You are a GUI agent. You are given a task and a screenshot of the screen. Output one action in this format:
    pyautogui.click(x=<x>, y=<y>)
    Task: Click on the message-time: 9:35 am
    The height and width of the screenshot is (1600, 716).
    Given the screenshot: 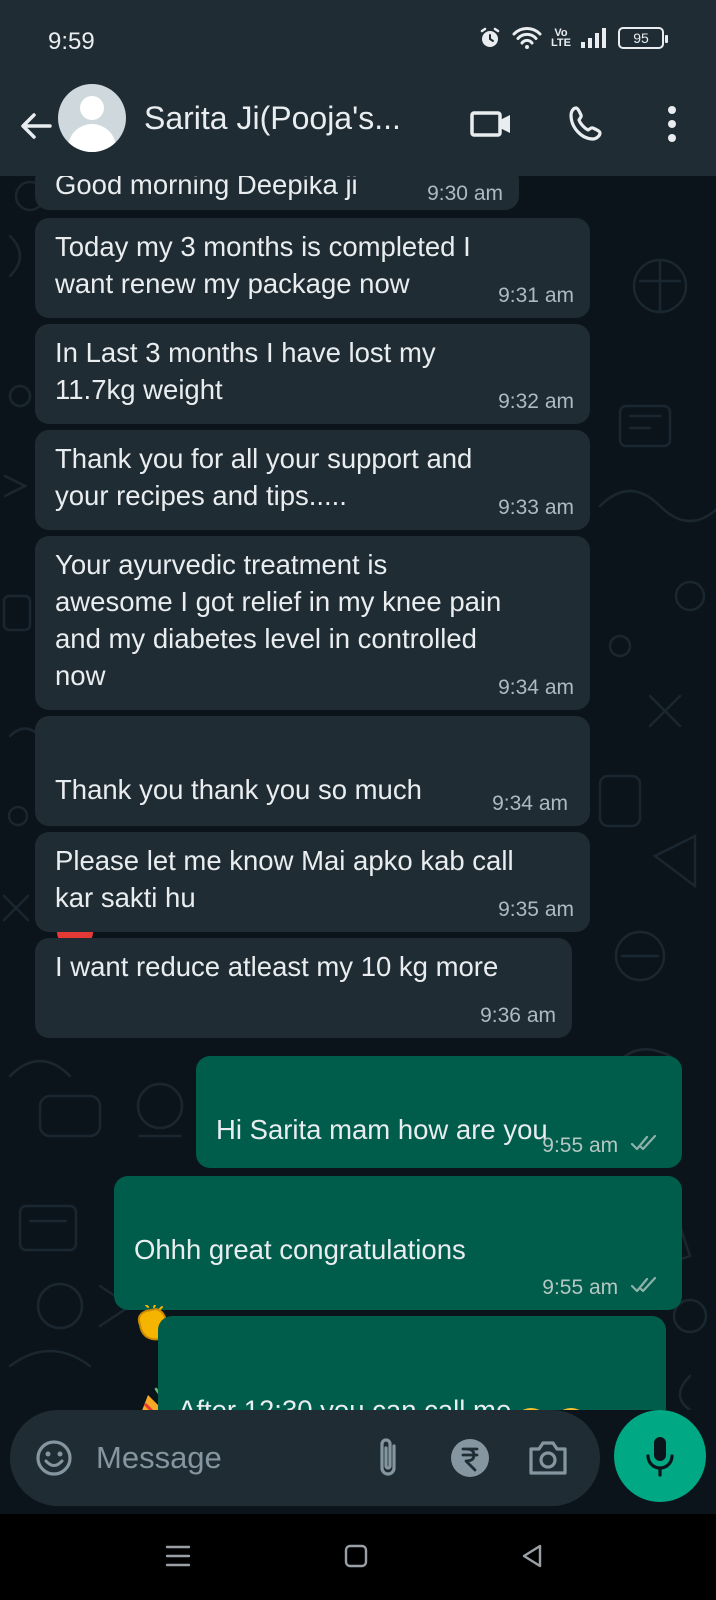 What is the action you would take?
    pyautogui.click(x=536, y=909)
    